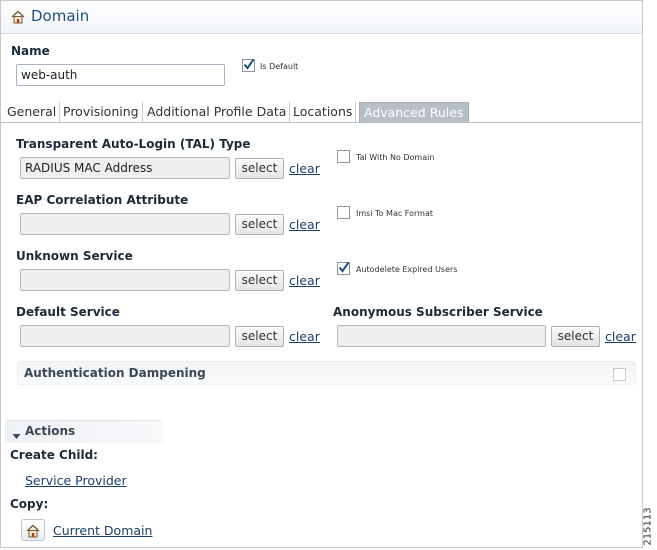  I want to click on eap-clear-link: clear, so click(304, 224).